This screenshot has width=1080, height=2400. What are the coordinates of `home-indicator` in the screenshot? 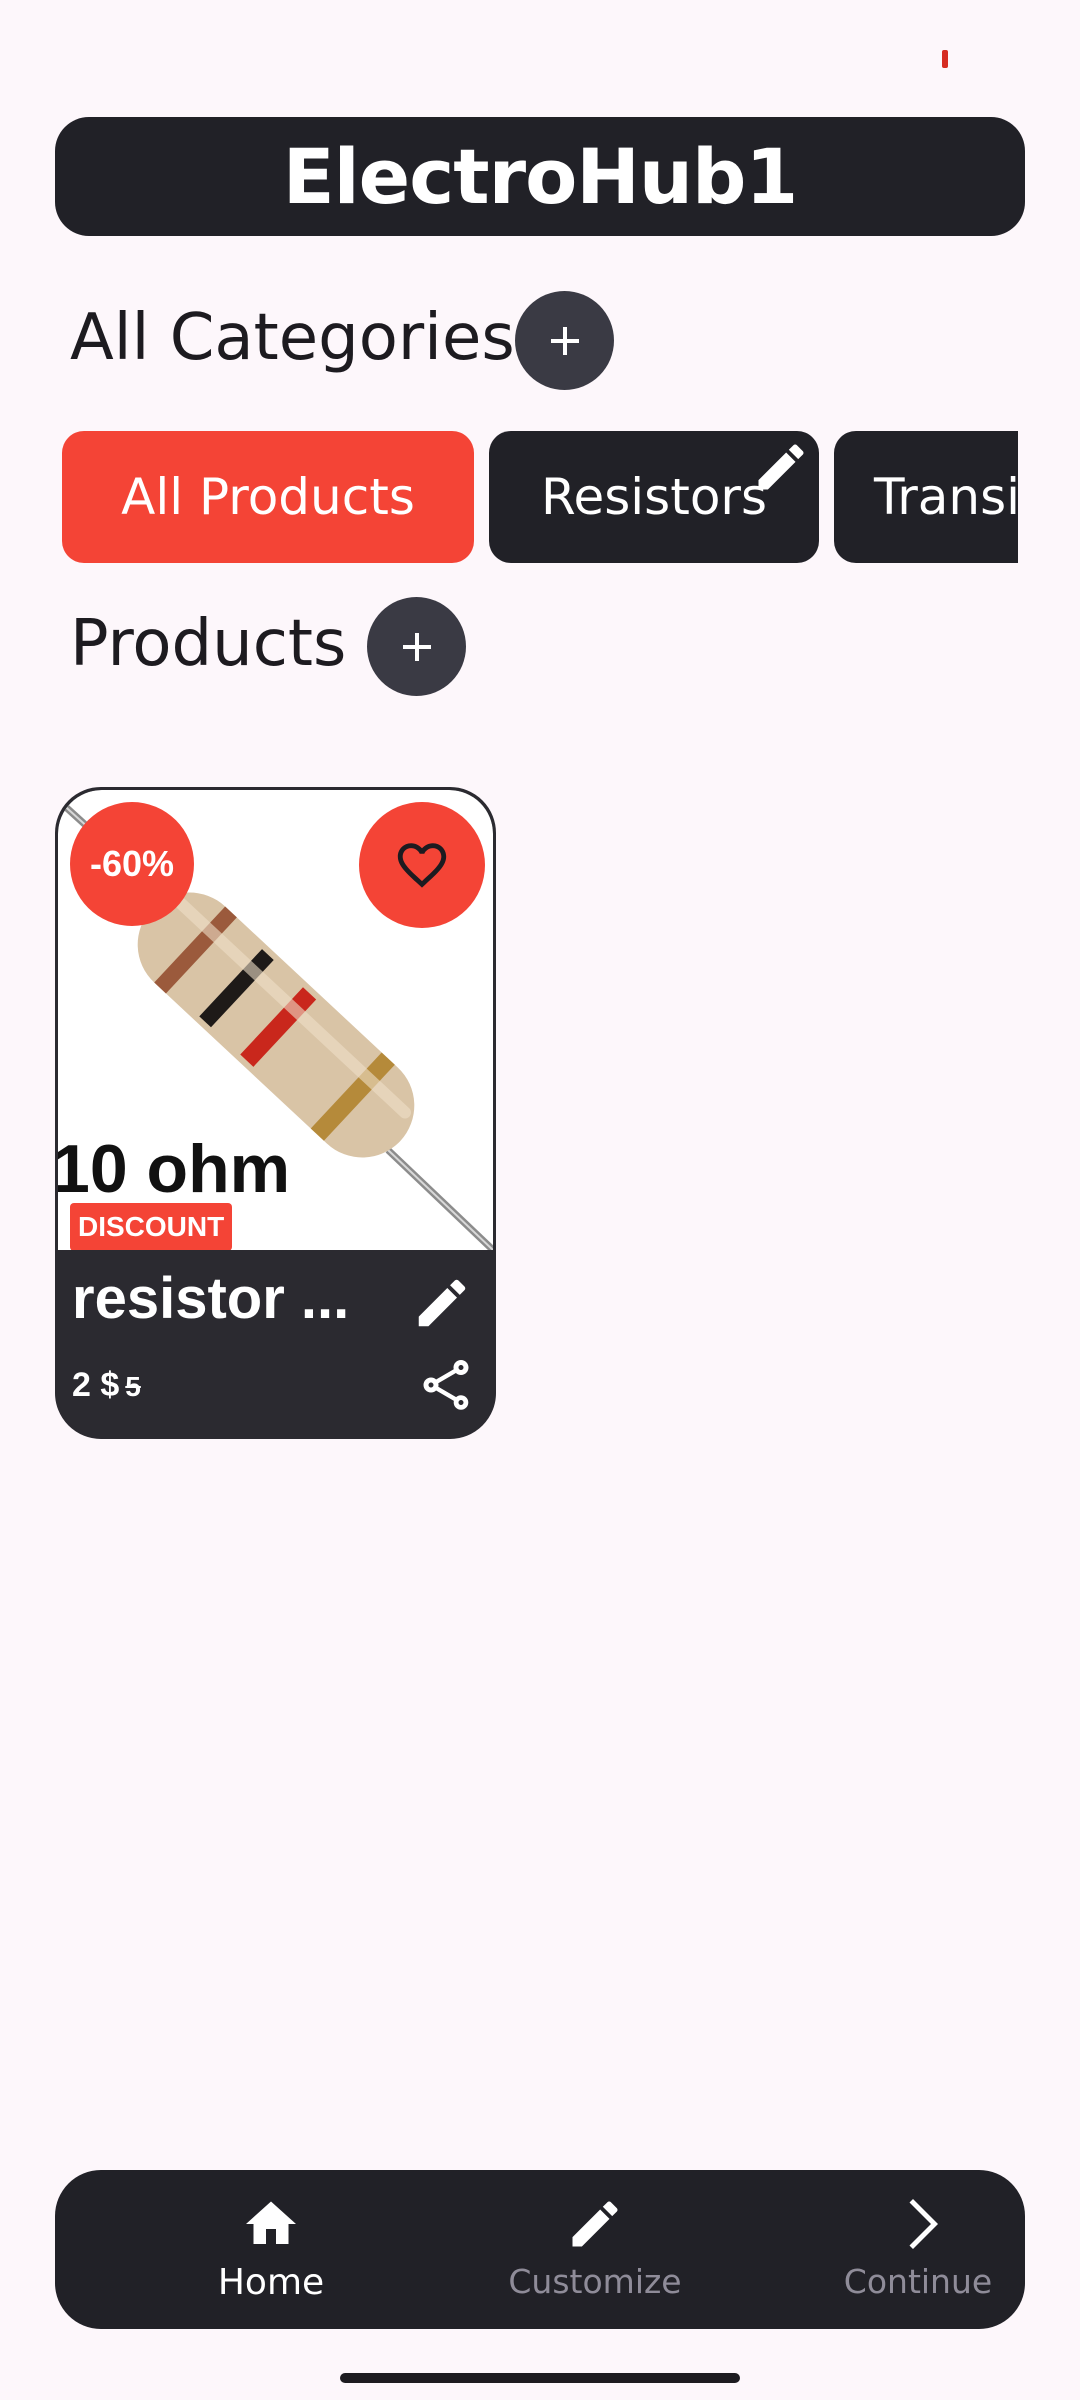 It's located at (540, 2378).